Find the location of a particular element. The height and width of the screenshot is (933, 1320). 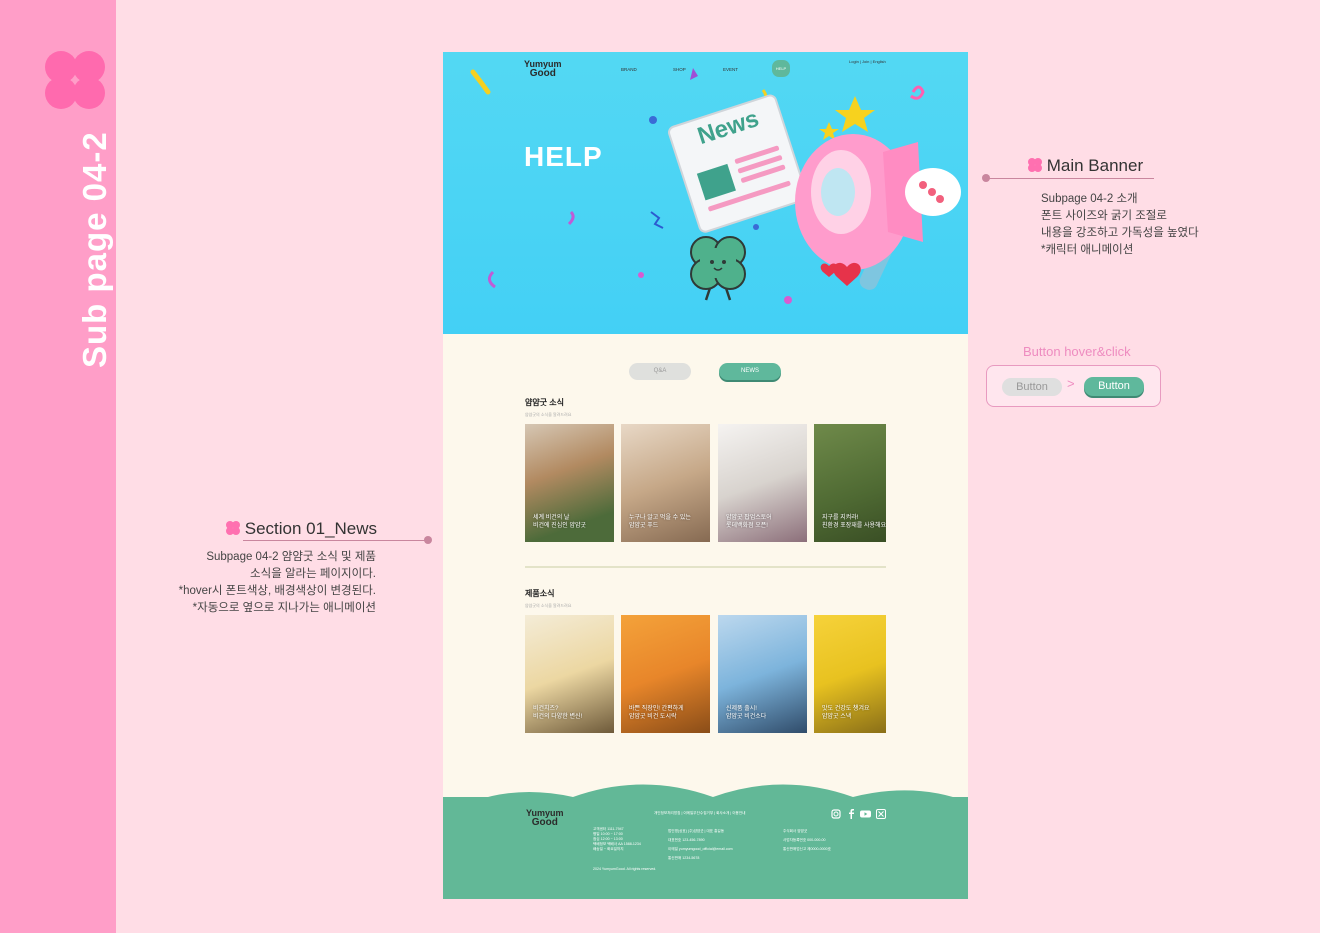

card-caption: 누구나 알고 먹을 수 있는 얌얌굿 푸드 is located at coordinates (660, 522).